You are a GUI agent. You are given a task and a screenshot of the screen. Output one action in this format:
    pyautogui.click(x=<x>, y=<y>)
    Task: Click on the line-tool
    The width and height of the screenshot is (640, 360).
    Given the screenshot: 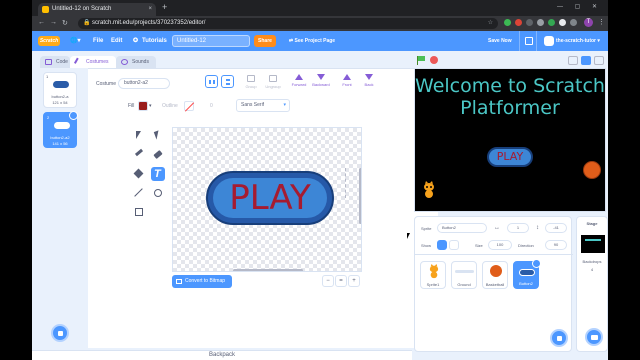 What is the action you would take?
    pyautogui.click(x=139, y=193)
    